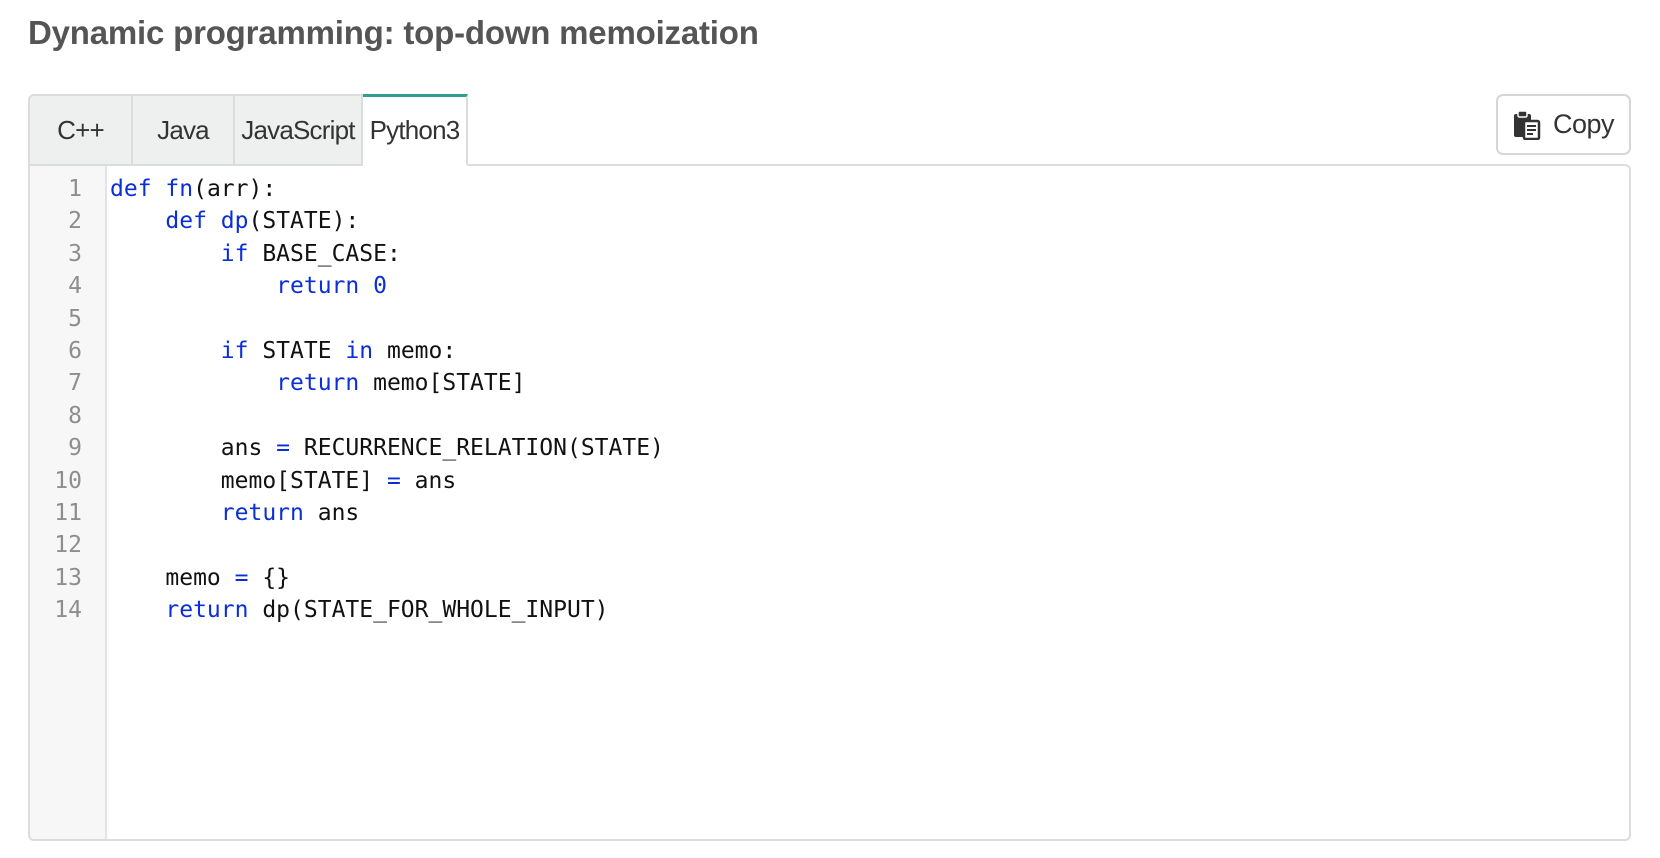 The image size is (1660, 858). I want to click on code-line: def fn(arr):, so click(193, 189).